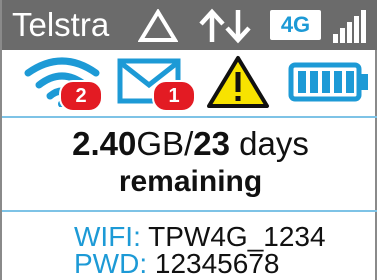  Describe the element at coordinates (104, 143) in the screenshot. I see `data-amount: 2.40` at that location.